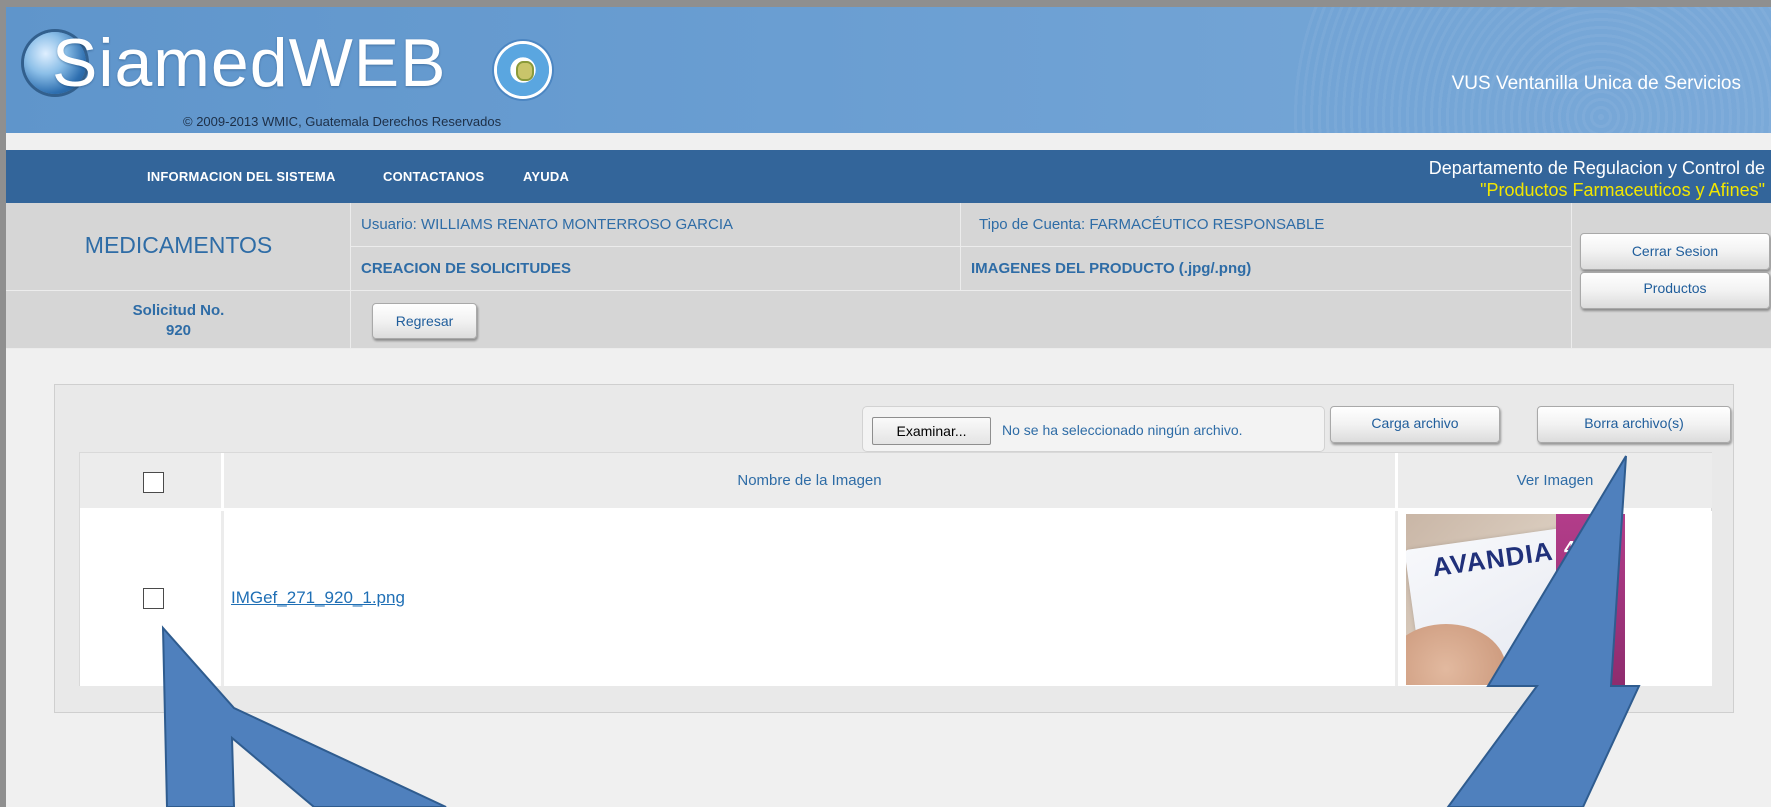 The width and height of the screenshot is (1771, 807). What do you see at coordinates (1515, 599) in the screenshot?
I see `image-thumbnail: AVANDIA 4 m` at bounding box center [1515, 599].